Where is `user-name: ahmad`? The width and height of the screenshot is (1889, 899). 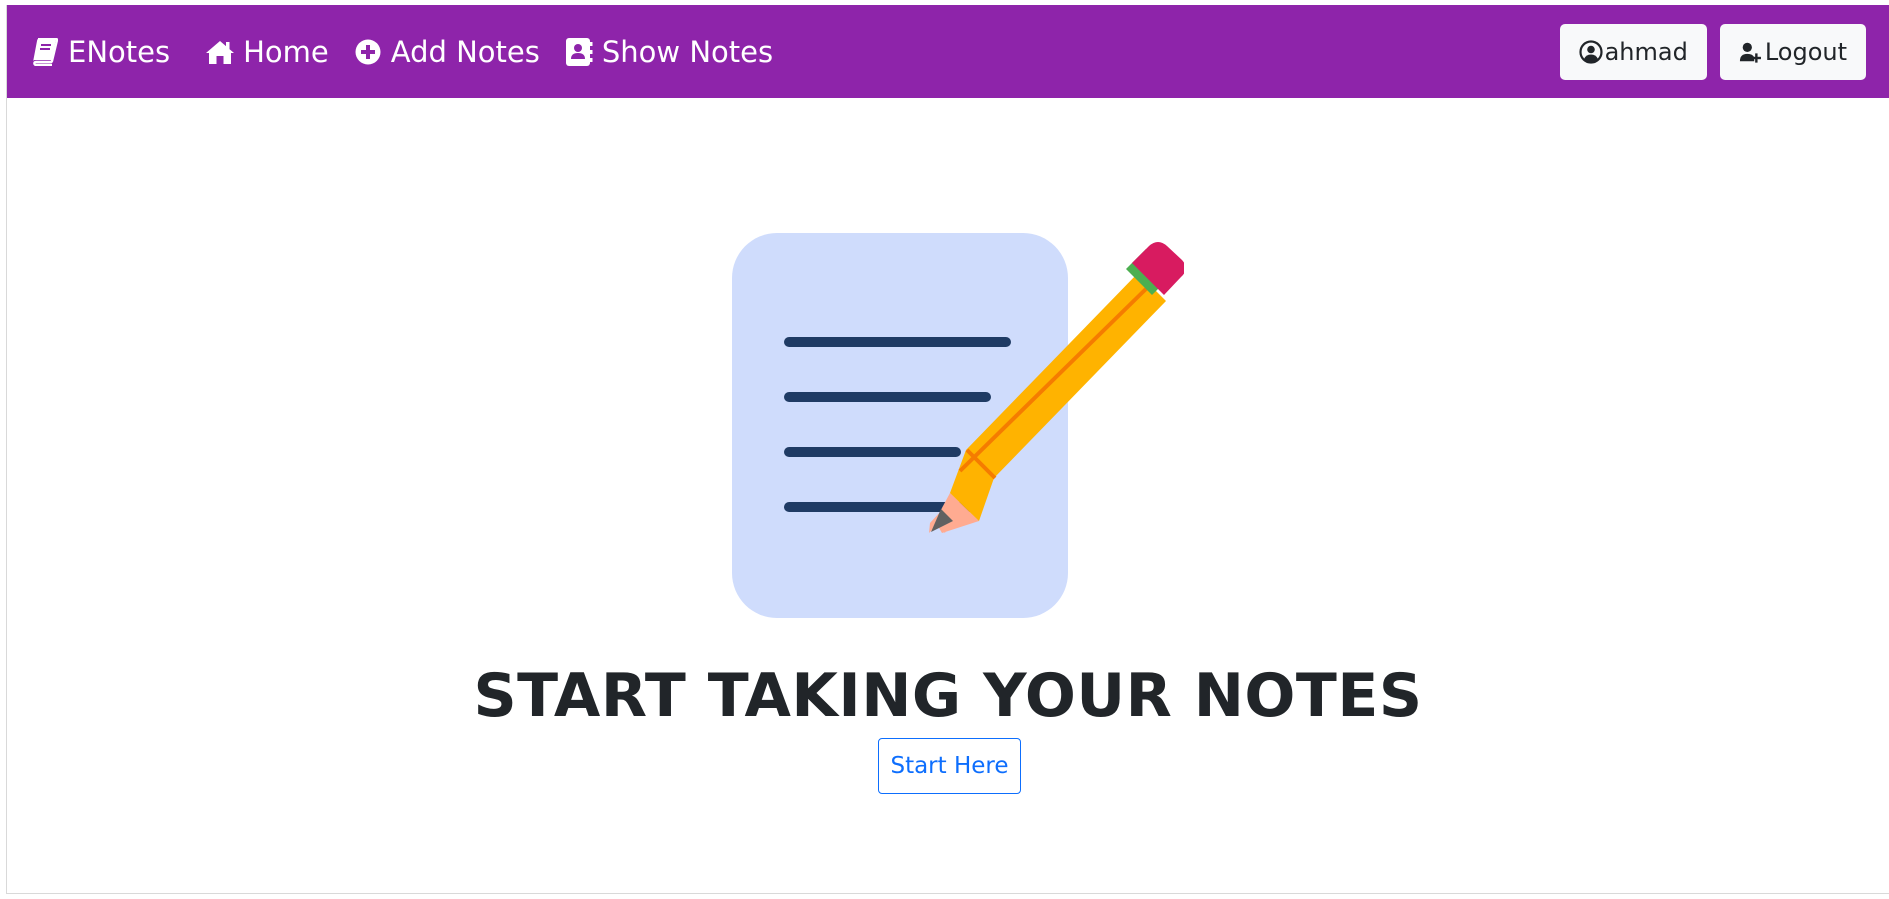
user-name: ahmad is located at coordinates (1646, 52).